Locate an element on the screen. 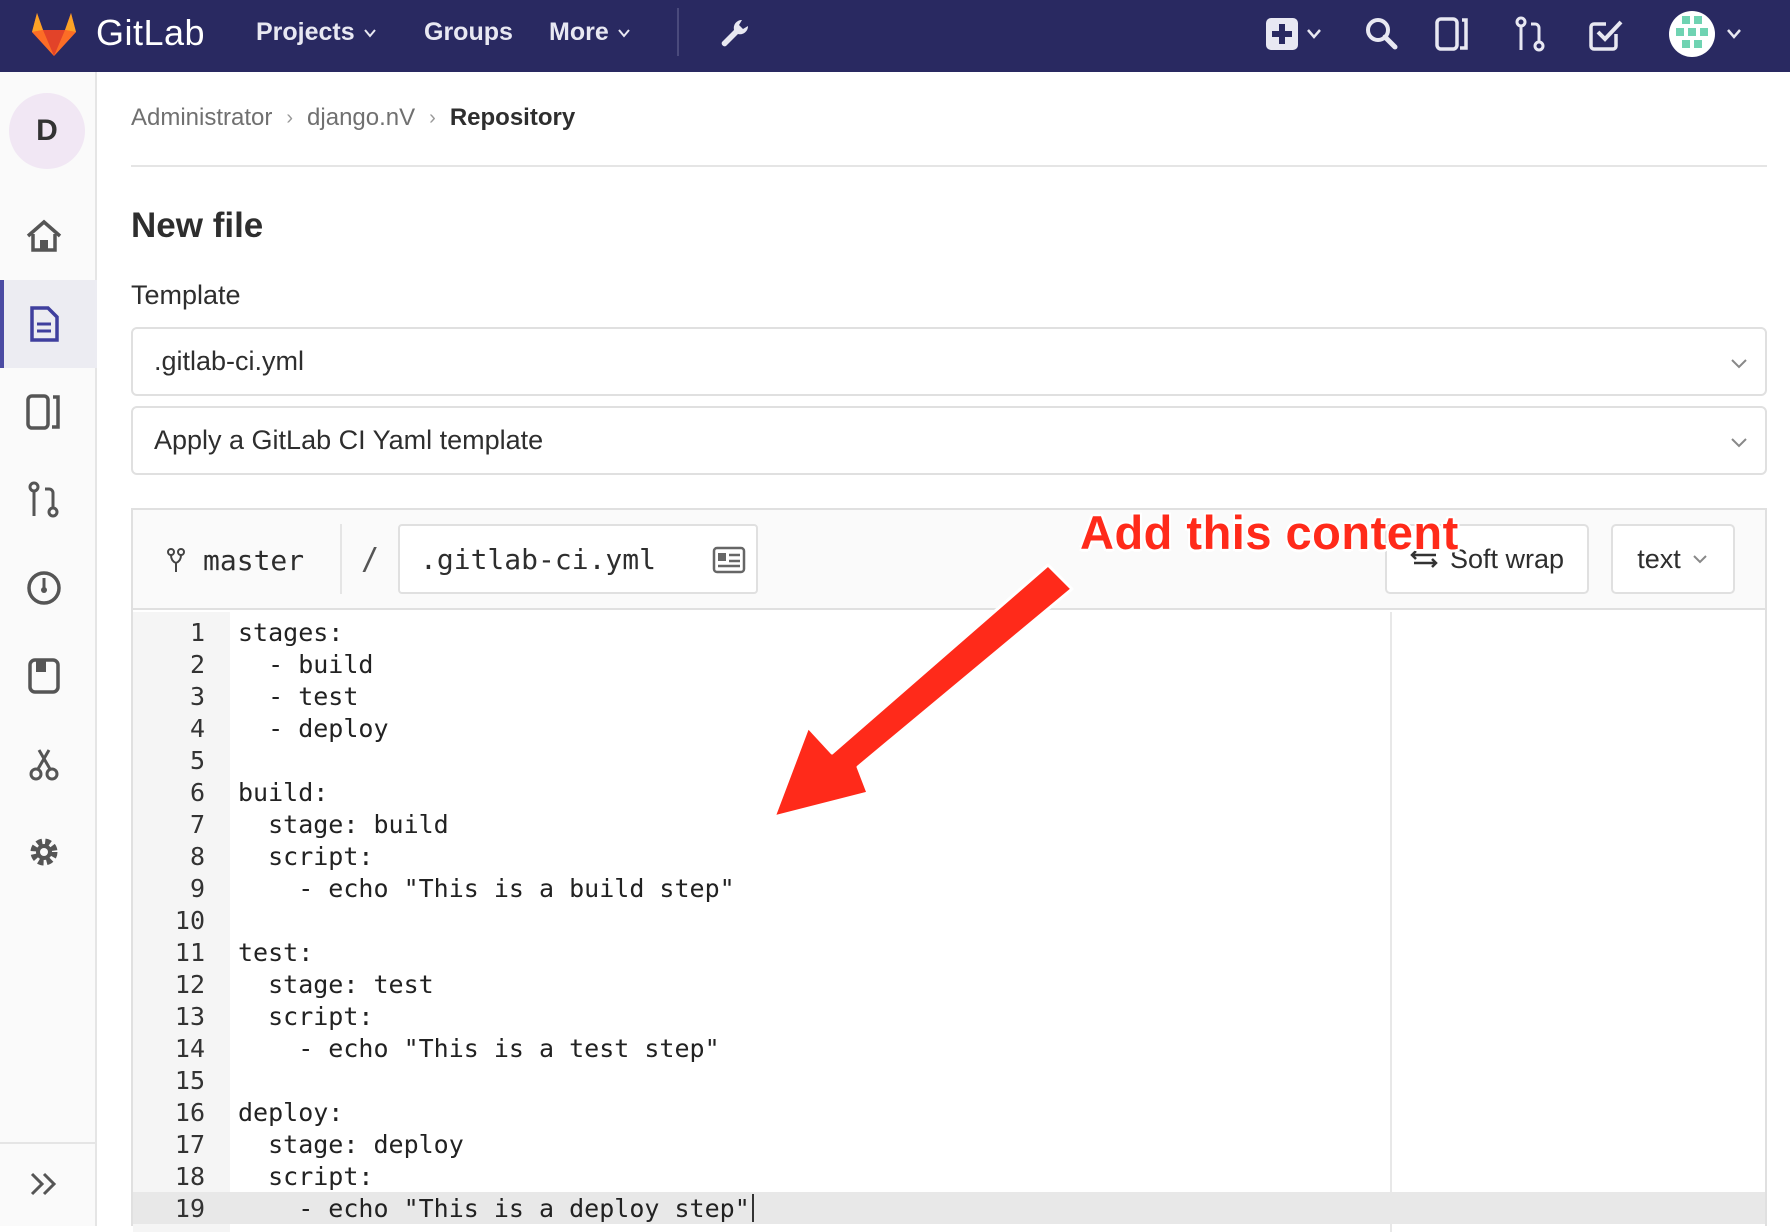  line-number: 12 is located at coordinates (189, 984).